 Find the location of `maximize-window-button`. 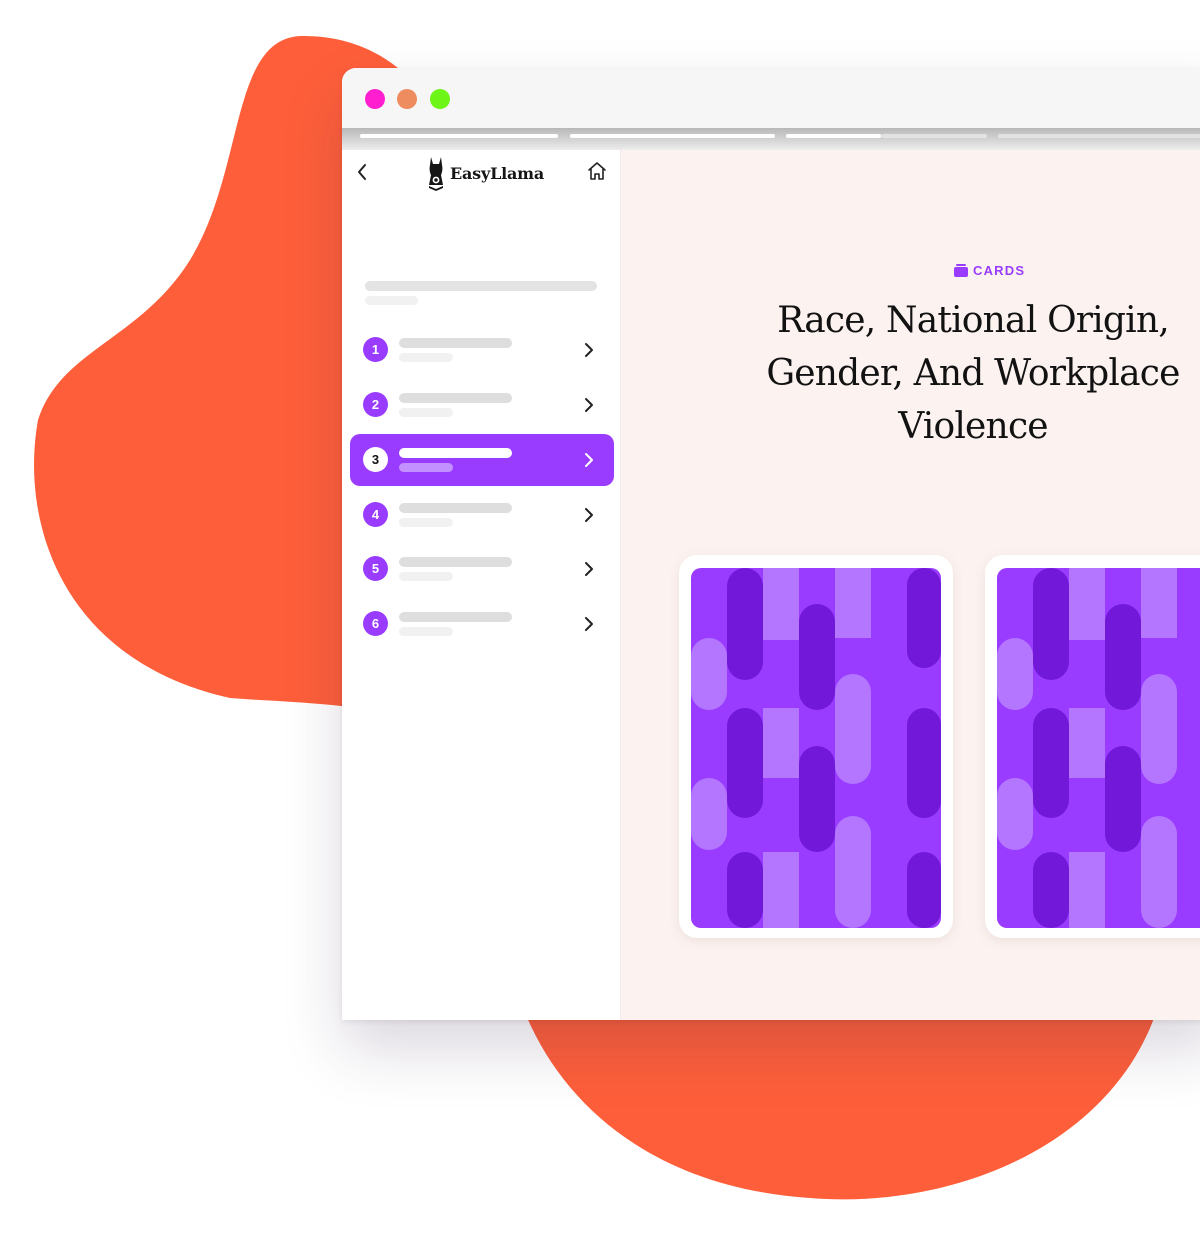

maximize-window-button is located at coordinates (440, 99).